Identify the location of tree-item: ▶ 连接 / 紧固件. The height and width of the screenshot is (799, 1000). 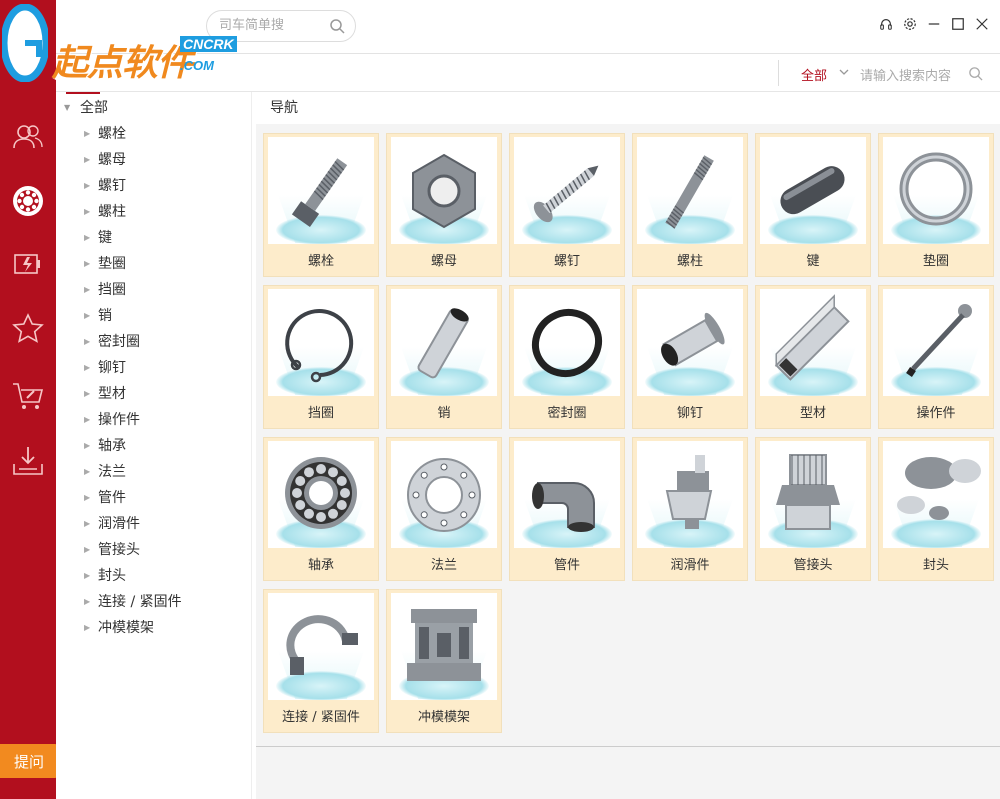
(133, 601).